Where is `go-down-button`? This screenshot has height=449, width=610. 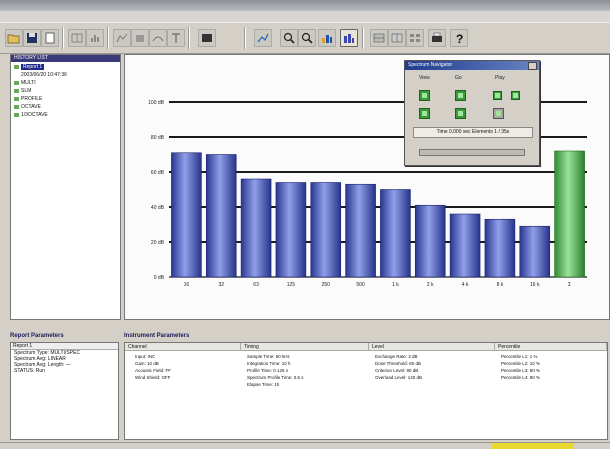
go-down-button is located at coordinates (460, 113).